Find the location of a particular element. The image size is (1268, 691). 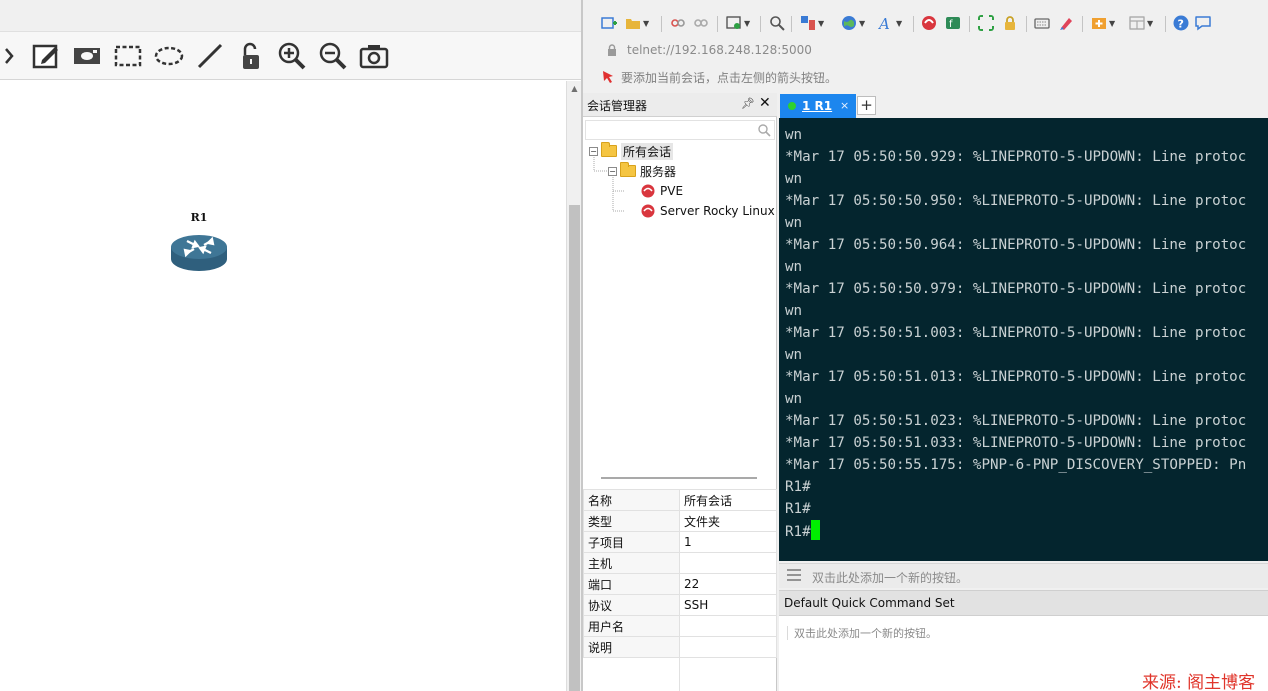

address-bar: telnet://192.168.248.128:5000 is located at coordinates (930, 51).